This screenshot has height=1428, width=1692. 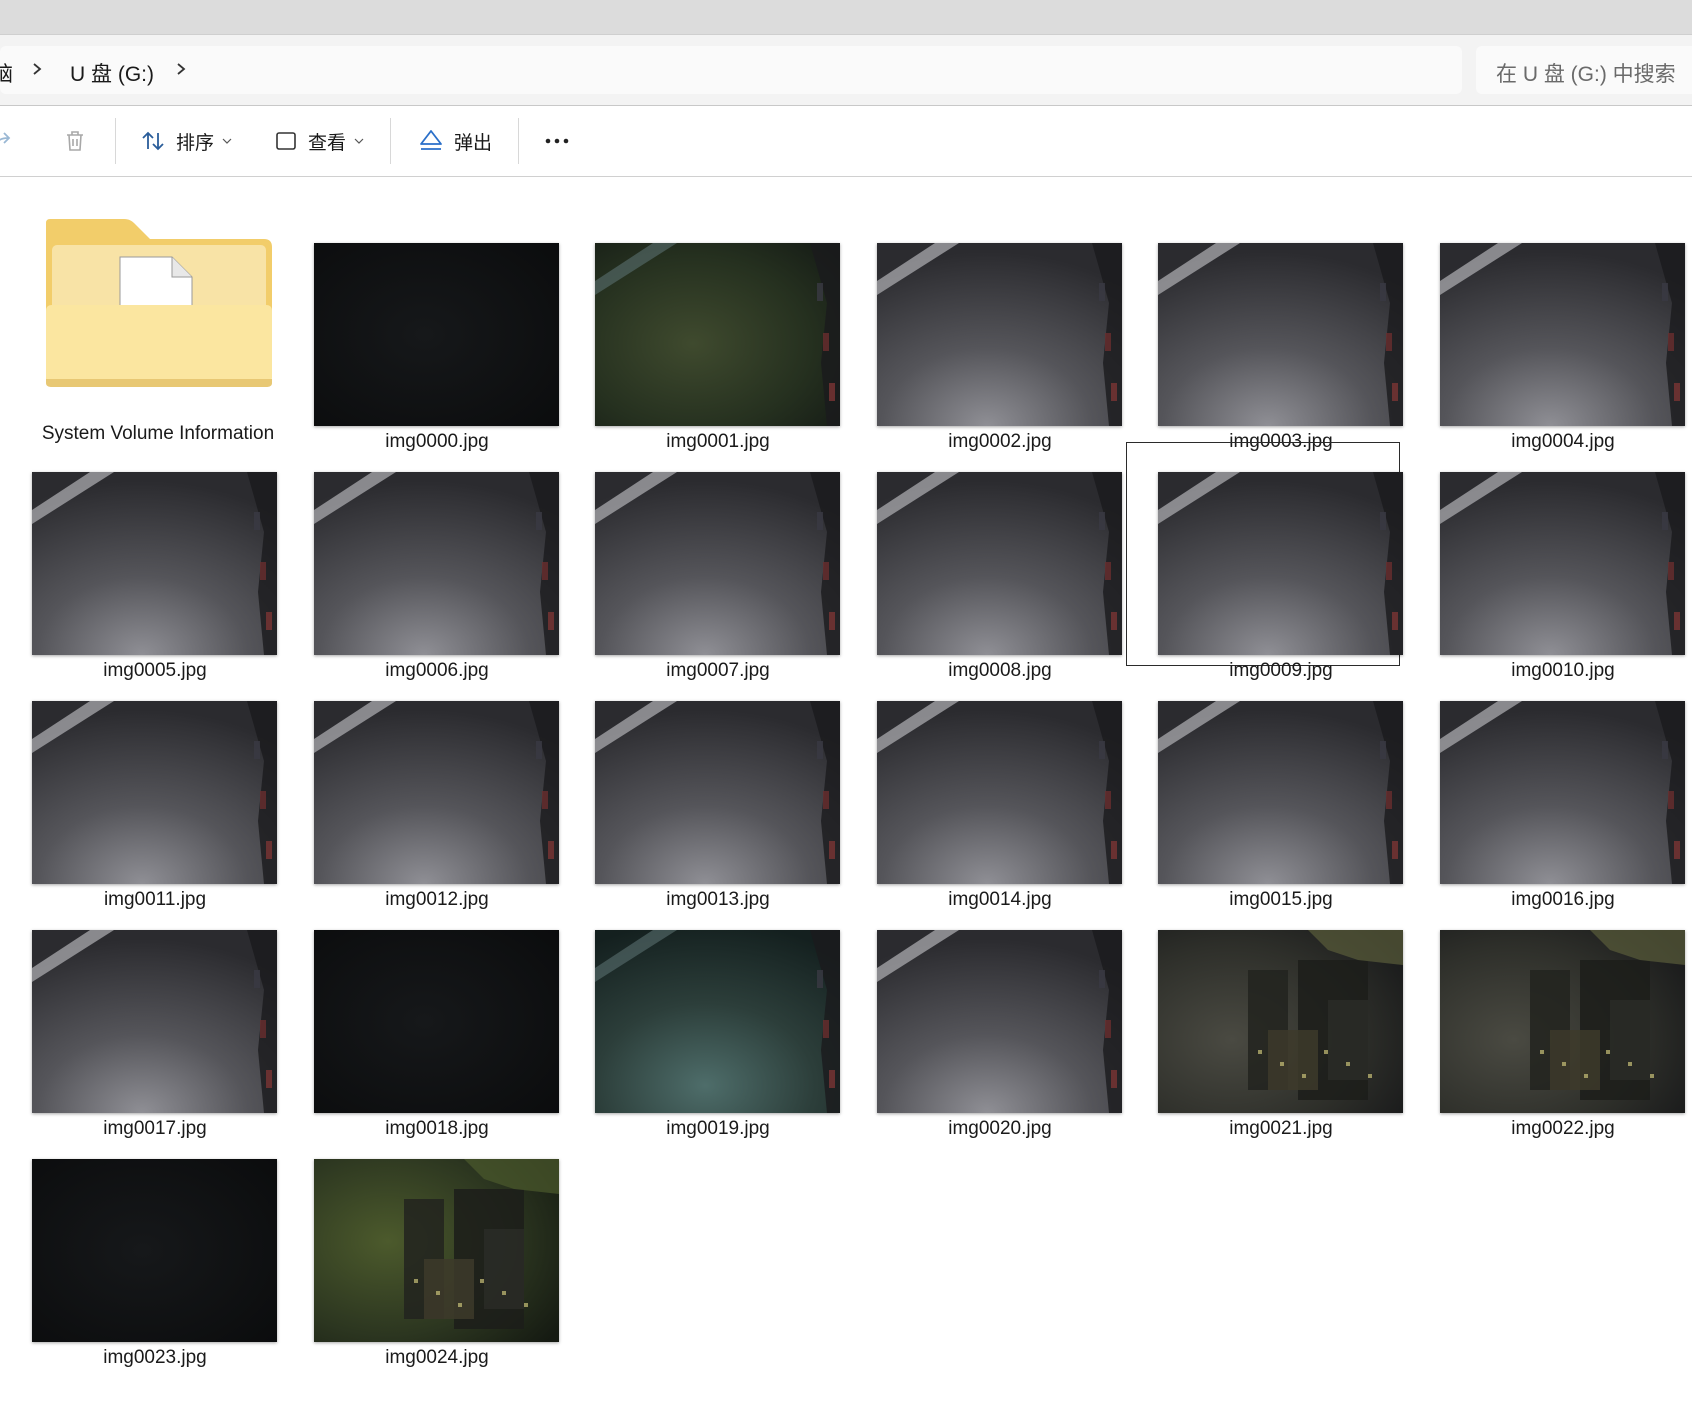 What do you see at coordinates (195, 143) in the screenshot?
I see `sort-label: 排序` at bounding box center [195, 143].